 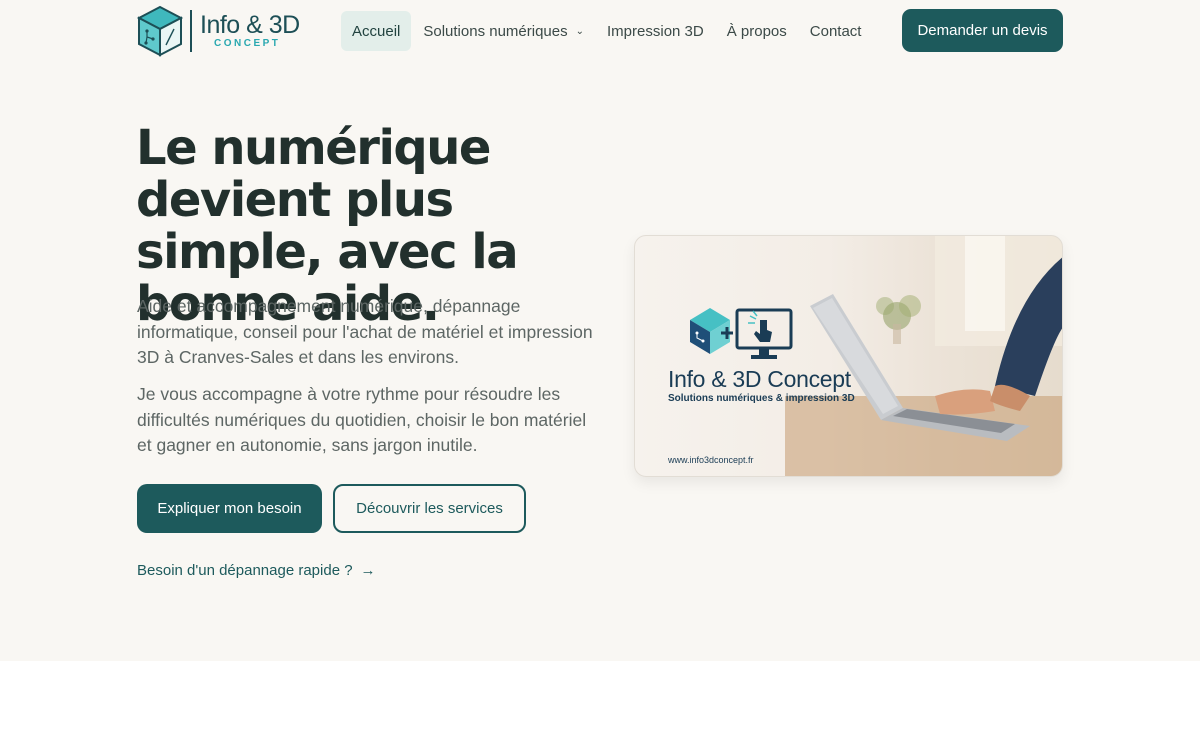 I want to click on nav-item-impression-3d: Impression 3D, so click(x=655, y=31).